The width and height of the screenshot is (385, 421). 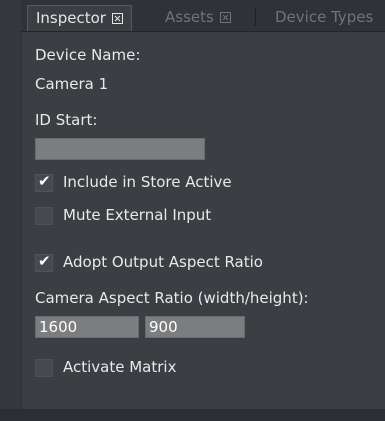 I want to click on activate-matrix-checkbox, so click(x=44, y=368).